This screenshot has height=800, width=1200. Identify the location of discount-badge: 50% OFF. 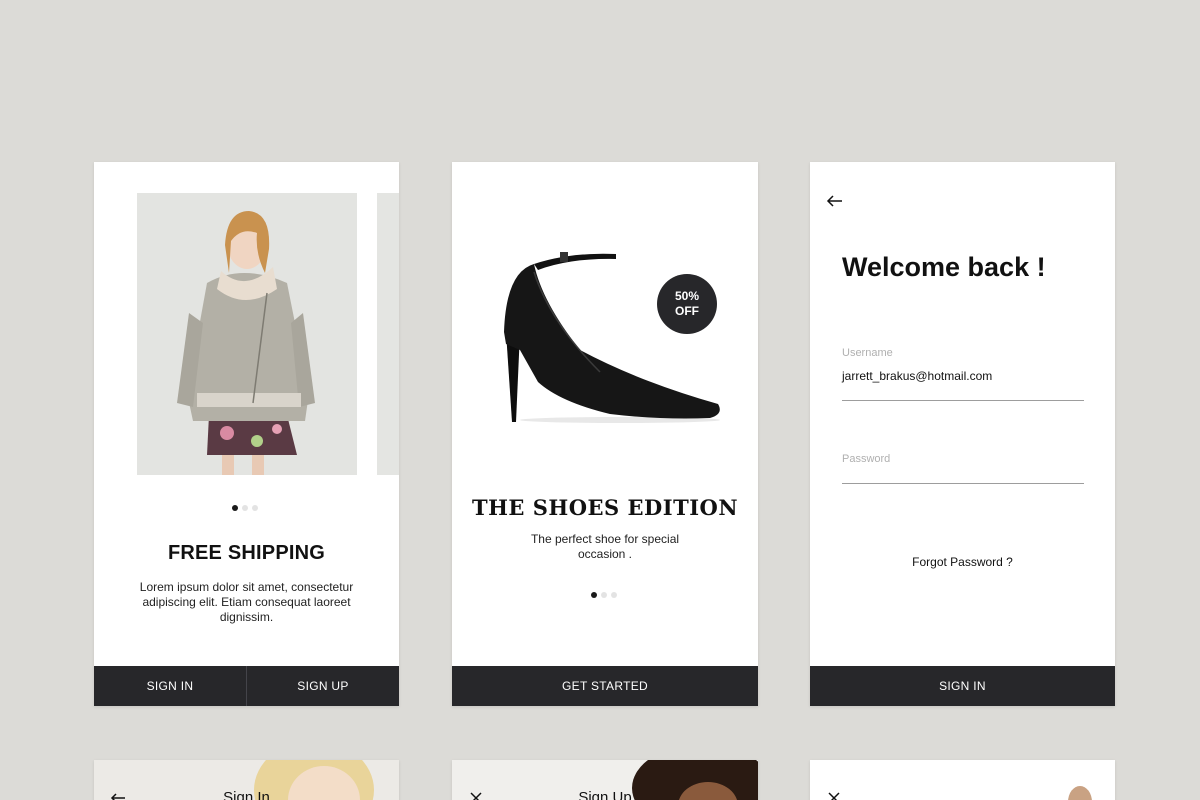
(687, 304).